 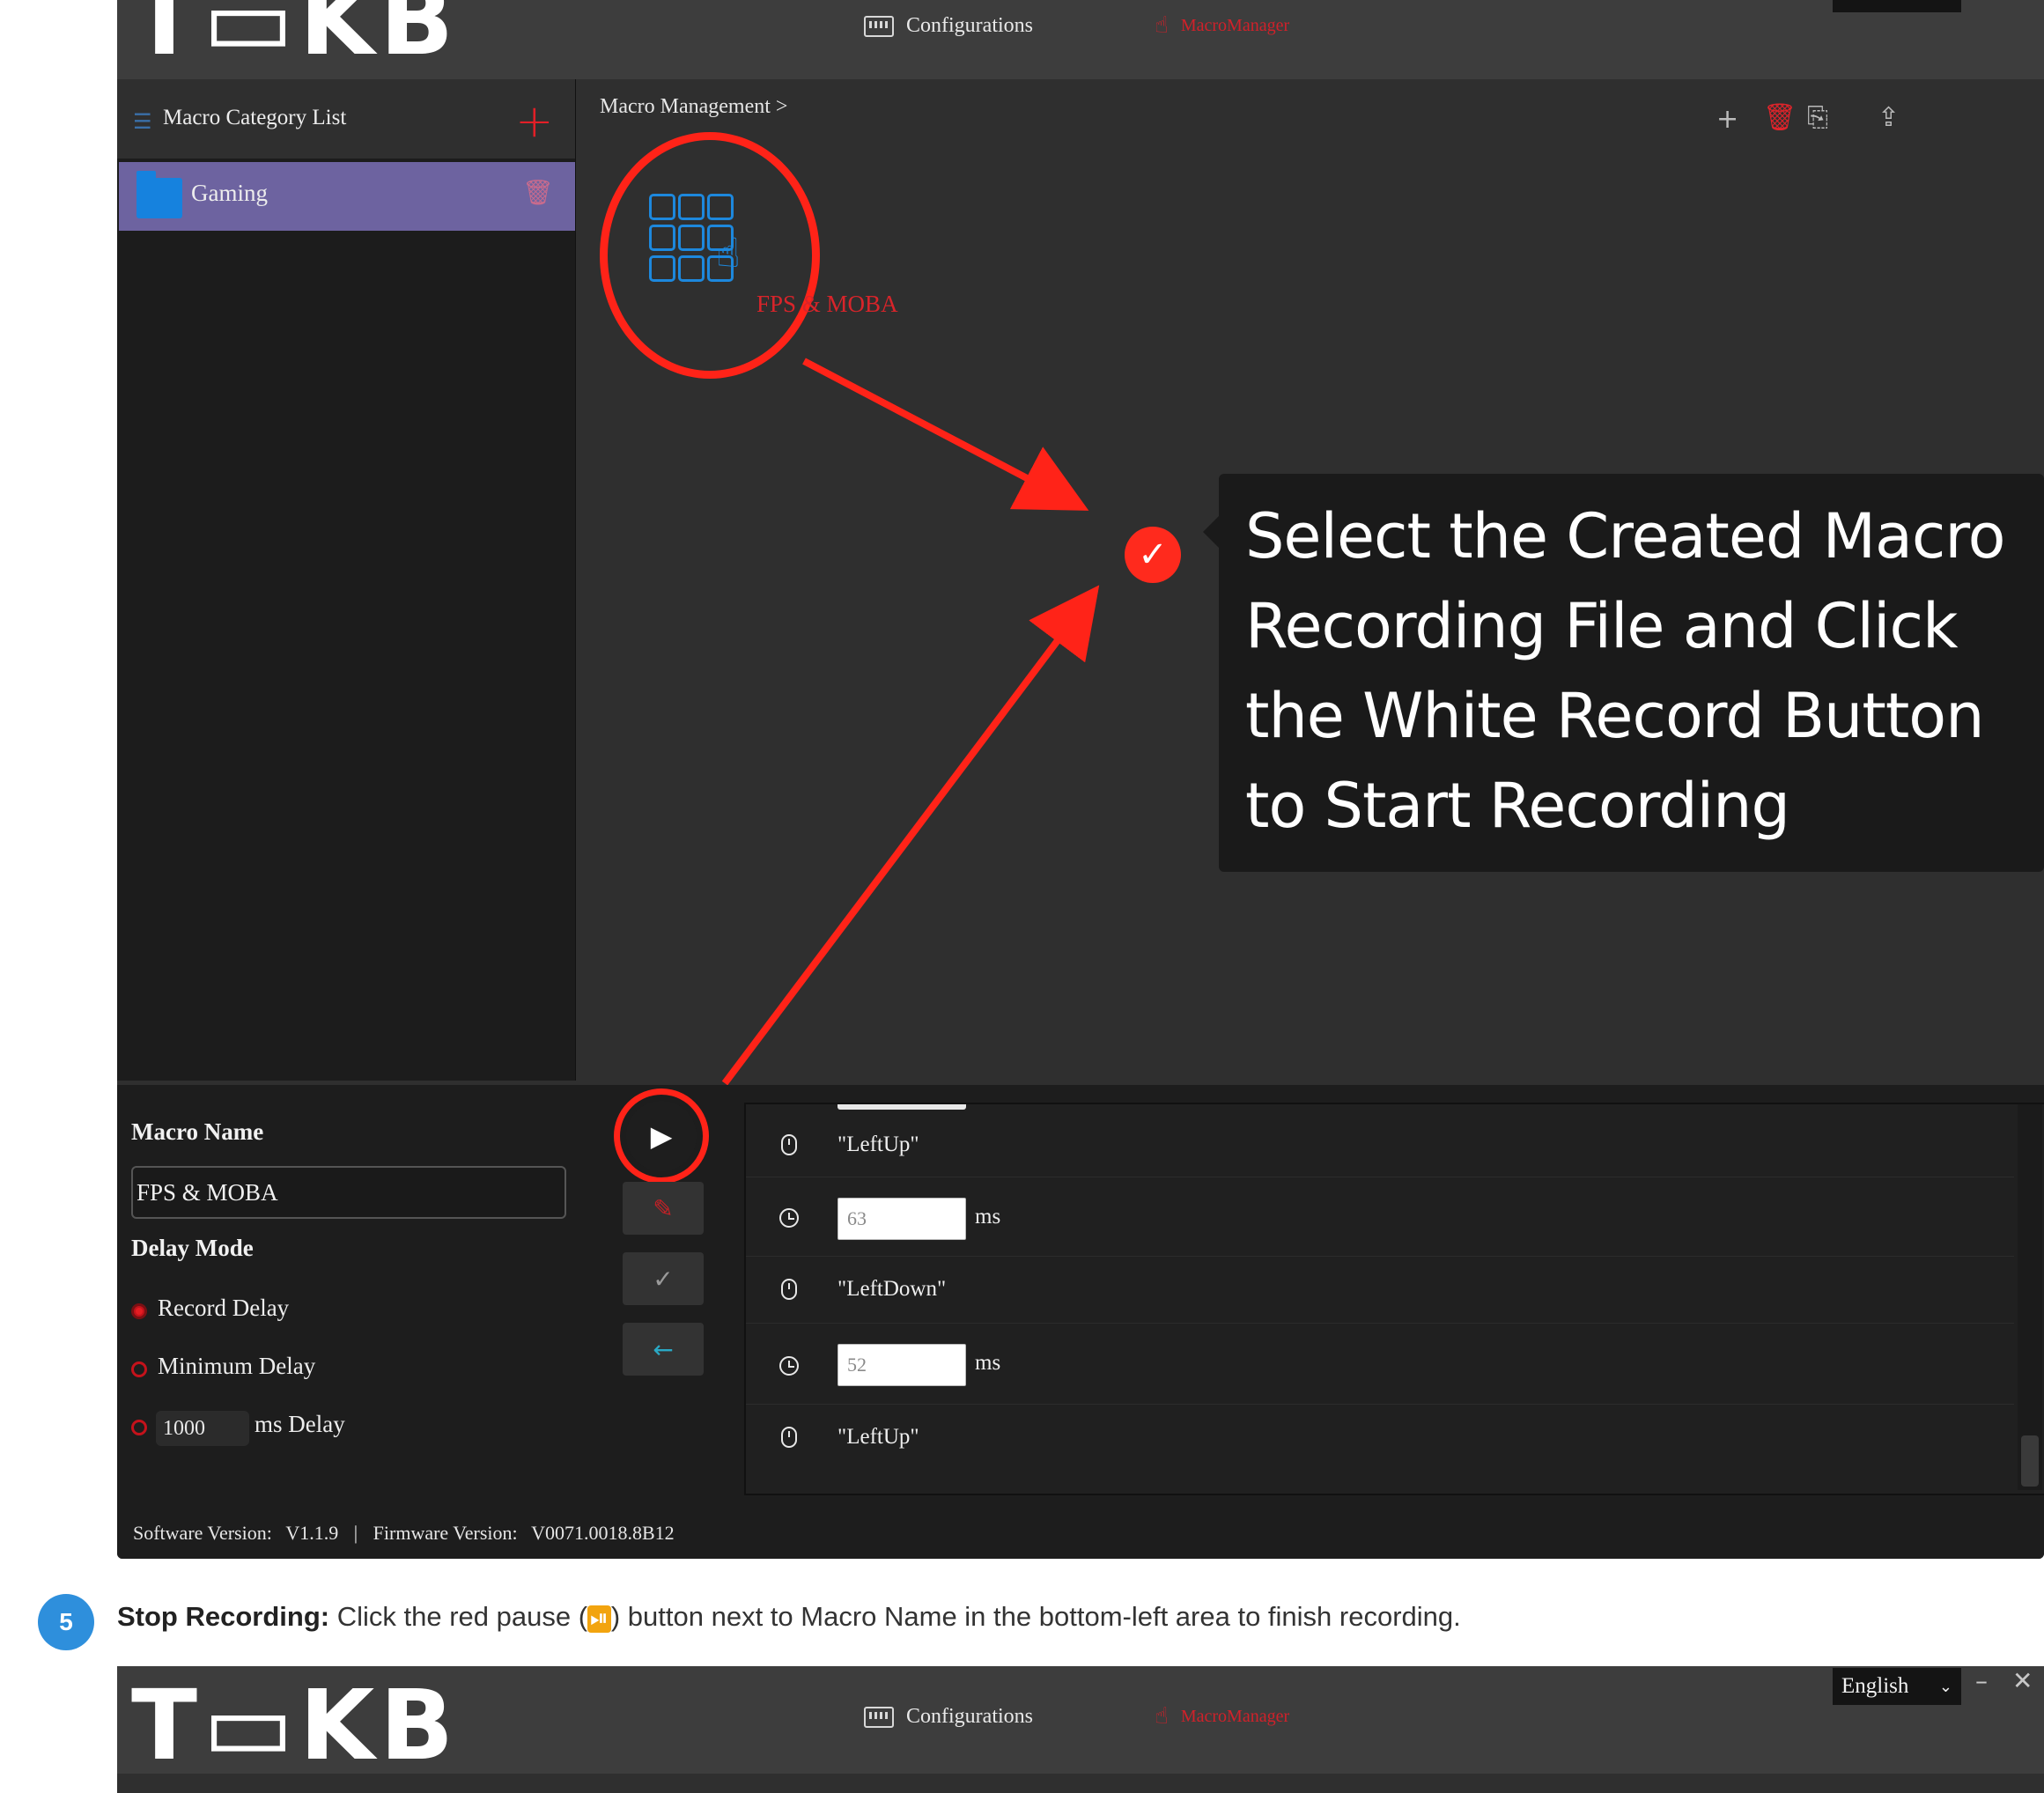 I want to click on macro-event-list: "LeftUp" ms "LeftDown" ms "LeftUp", so click(x=1394, y=1299).